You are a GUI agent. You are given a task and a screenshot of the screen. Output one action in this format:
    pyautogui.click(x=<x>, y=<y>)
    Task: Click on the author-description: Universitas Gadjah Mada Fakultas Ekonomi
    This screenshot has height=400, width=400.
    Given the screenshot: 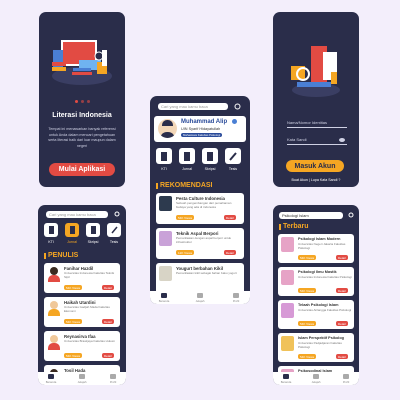 What is the action you would take?
    pyautogui.click(x=87, y=309)
    